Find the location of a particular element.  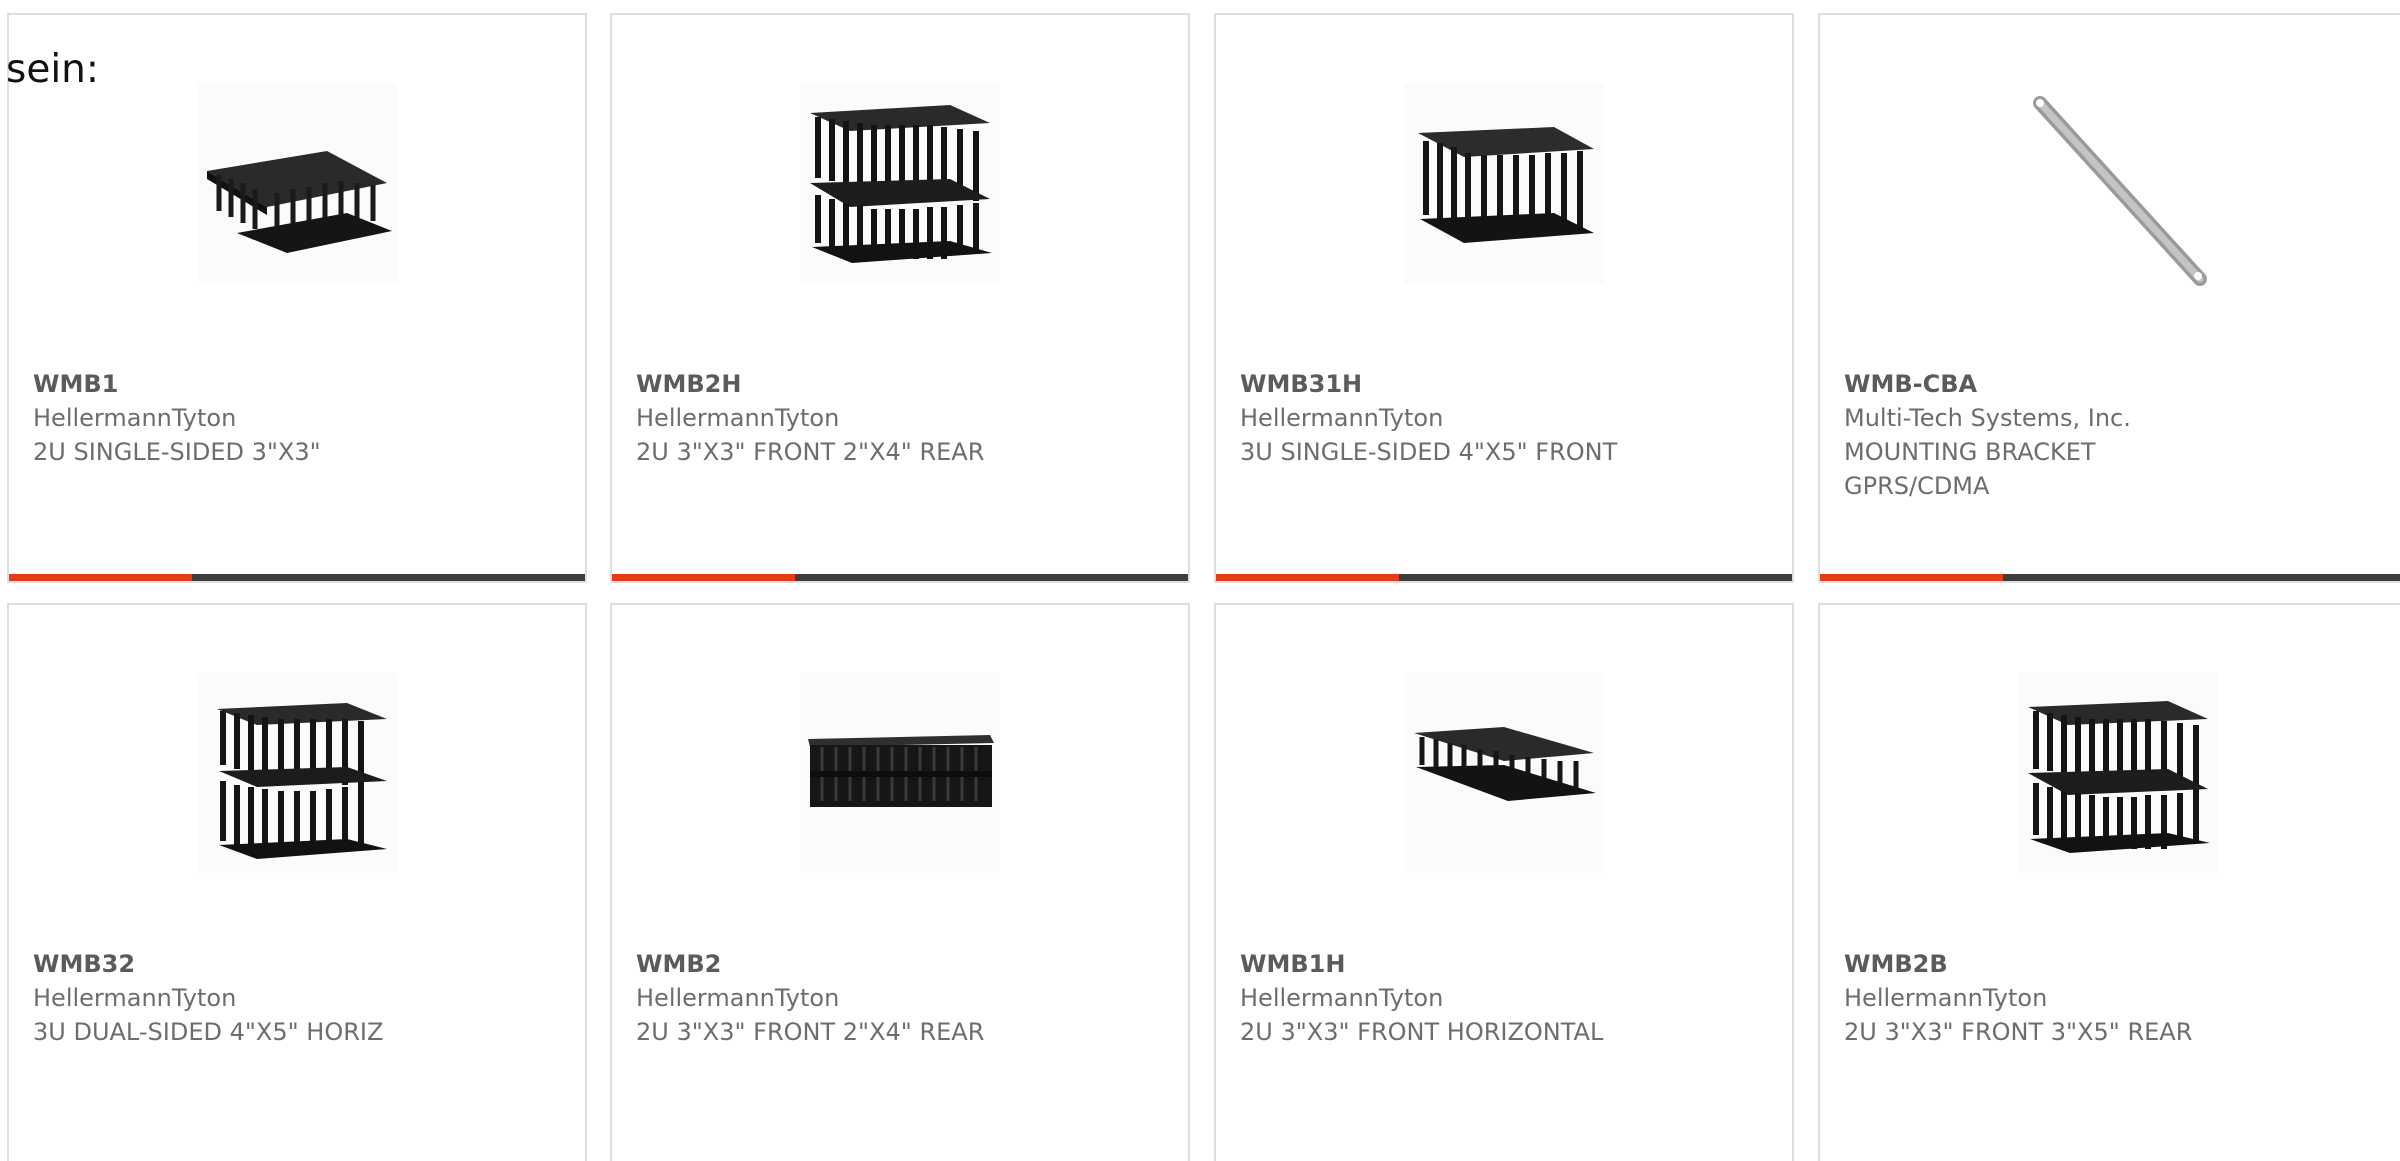

intro-text: sein: is located at coordinates (53, 69).